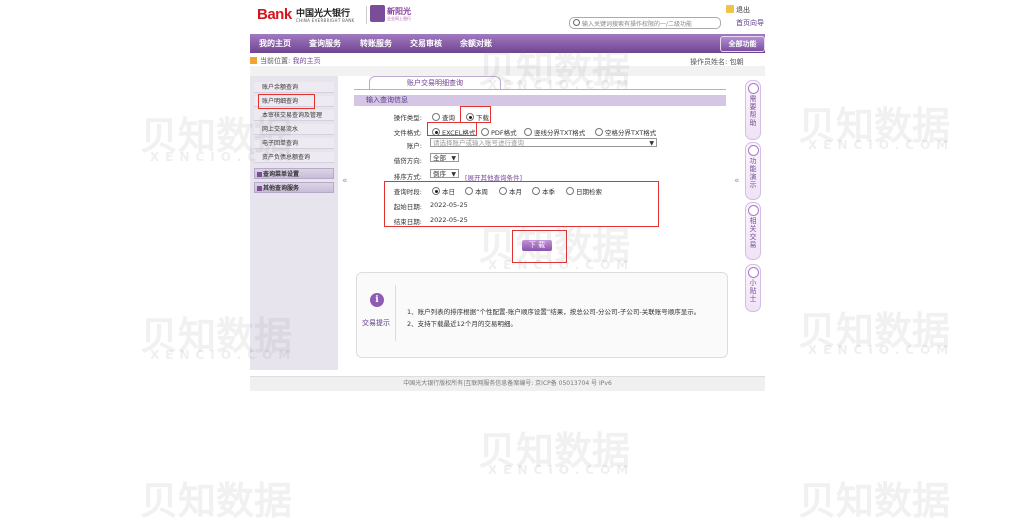 The height and width of the screenshot is (527, 1024). What do you see at coordinates (275, 43) in the screenshot?
I see `nav-item-home: 我的主页` at bounding box center [275, 43].